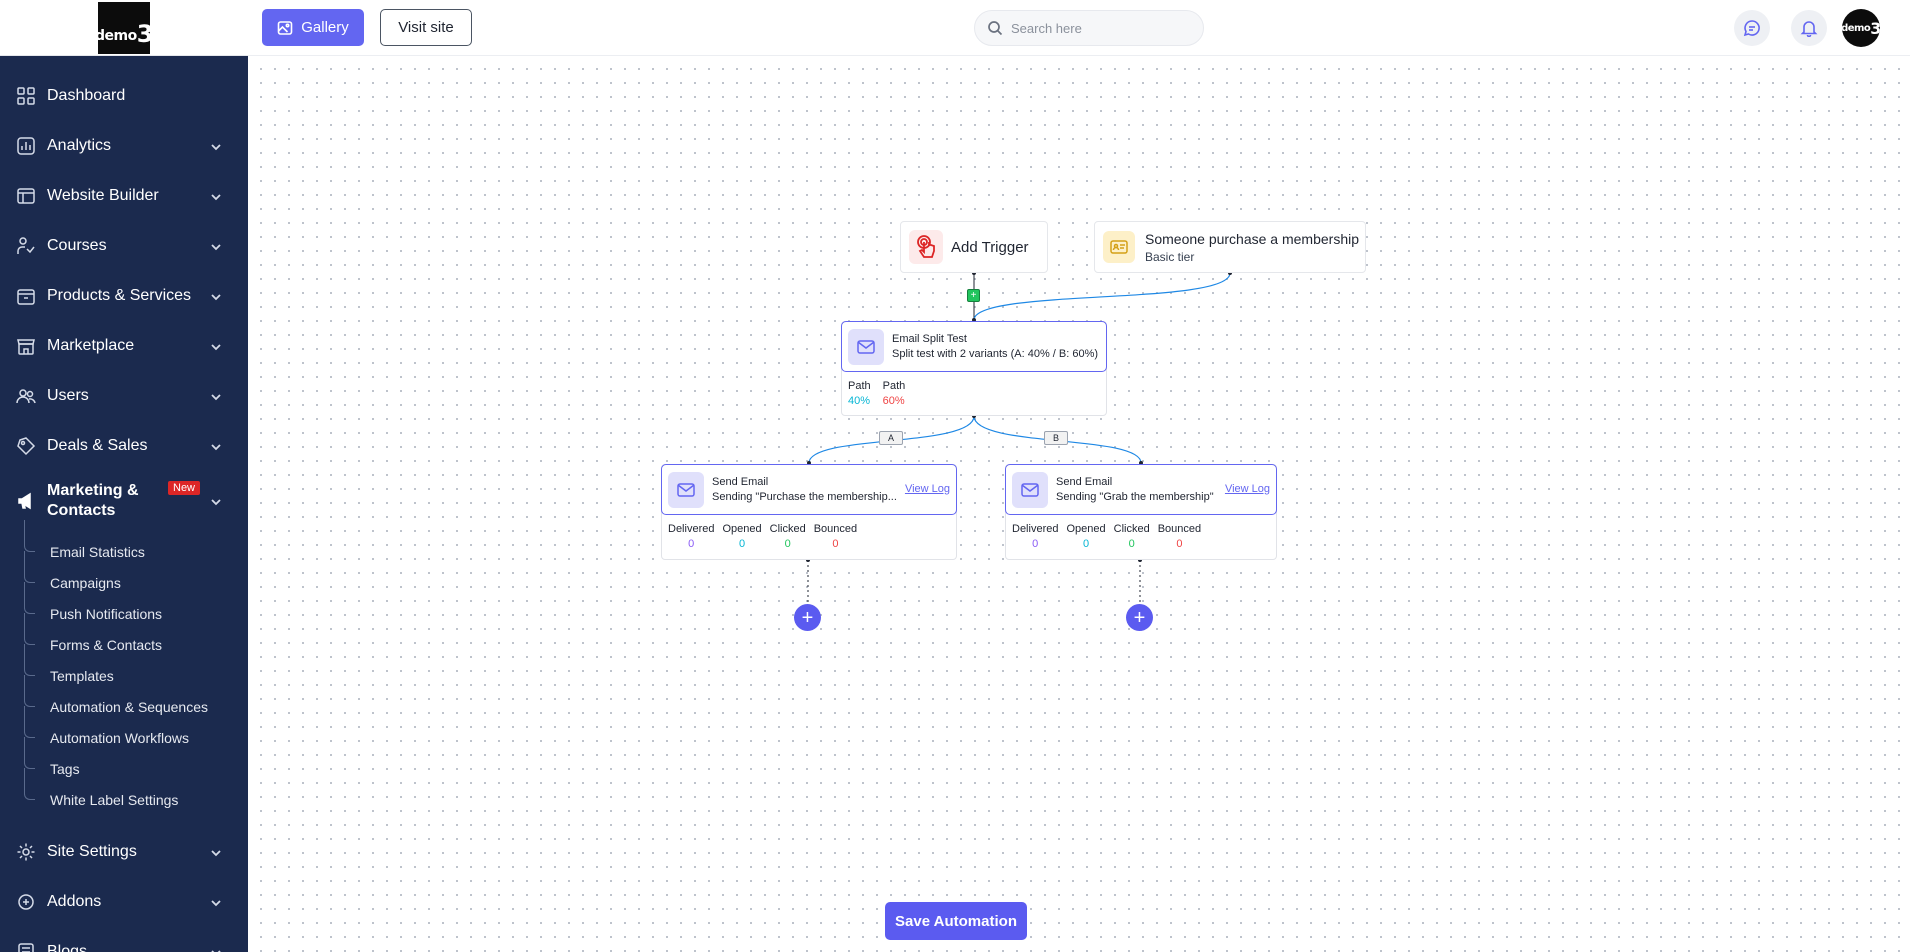 The width and height of the screenshot is (1910, 952). I want to click on path-b-label: Path, so click(894, 386).